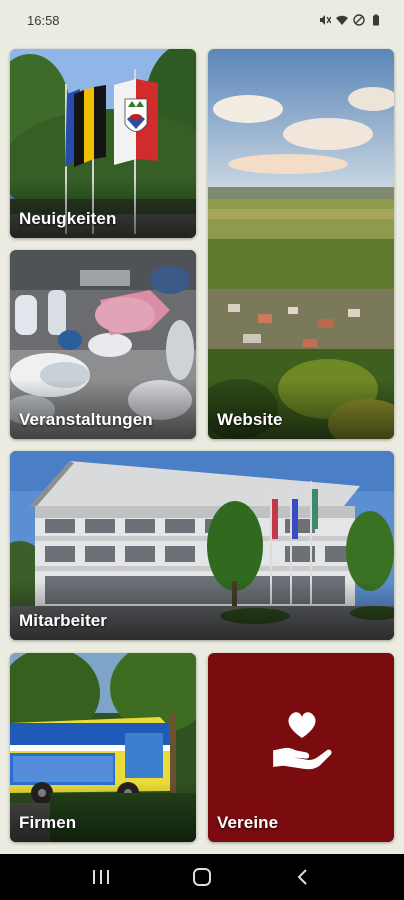  I want to click on status-icons, so click(350, 20).